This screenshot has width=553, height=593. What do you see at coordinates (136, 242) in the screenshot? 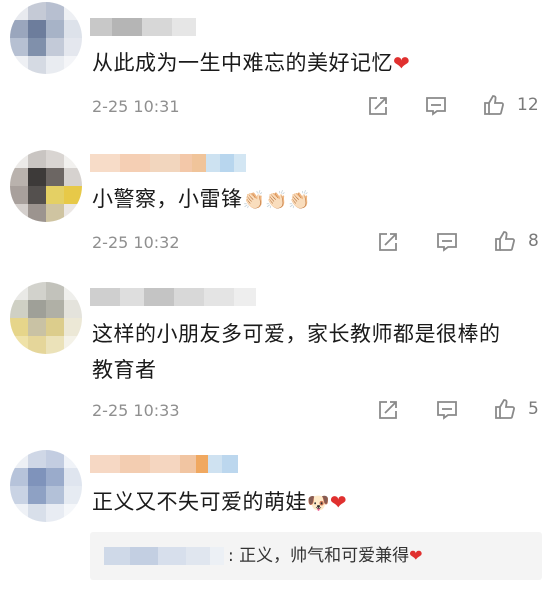
I see `timestamp: 2-25 10:32` at bounding box center [136, 242].